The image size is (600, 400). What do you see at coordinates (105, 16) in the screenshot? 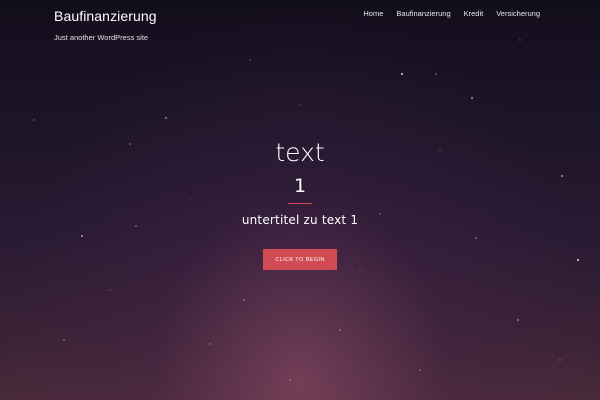
I see `site-title: Baufinanzierung` at bounding box center [105, 16].